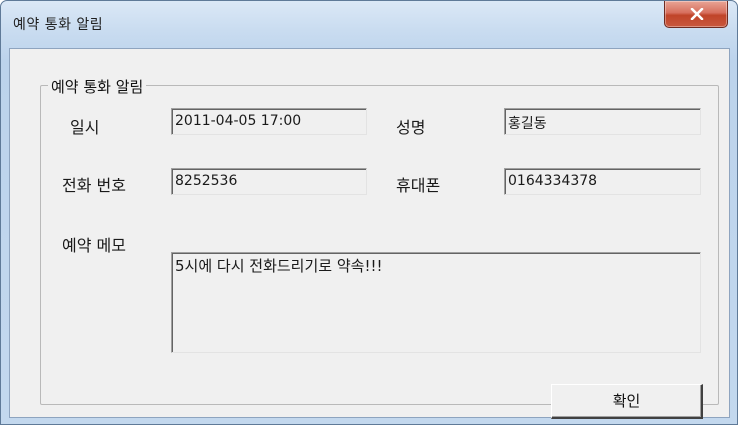 The image size is (738, 425). What do you see at coordinates (369, 25) in the screenshot?
I see `title-bar: 예약 통화 알림` at bounding box center [369, 25].